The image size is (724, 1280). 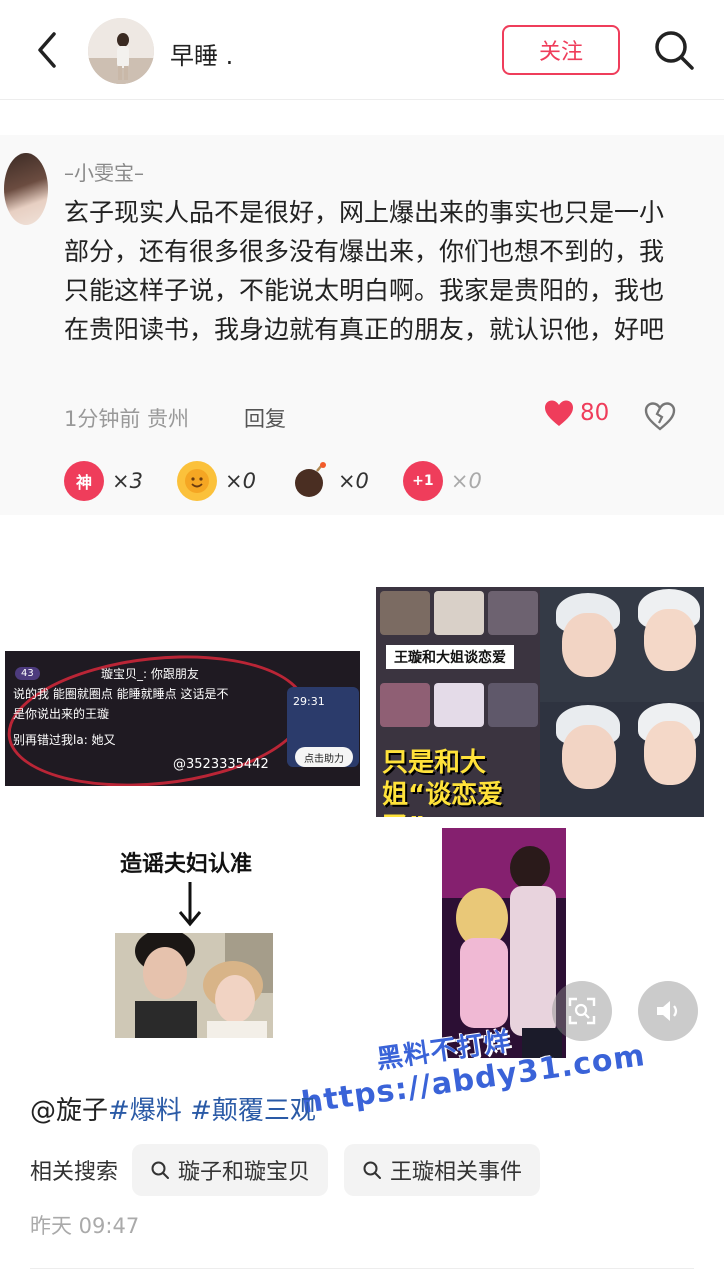 I want to click on like-count: 80, so click(x=595, y=413).